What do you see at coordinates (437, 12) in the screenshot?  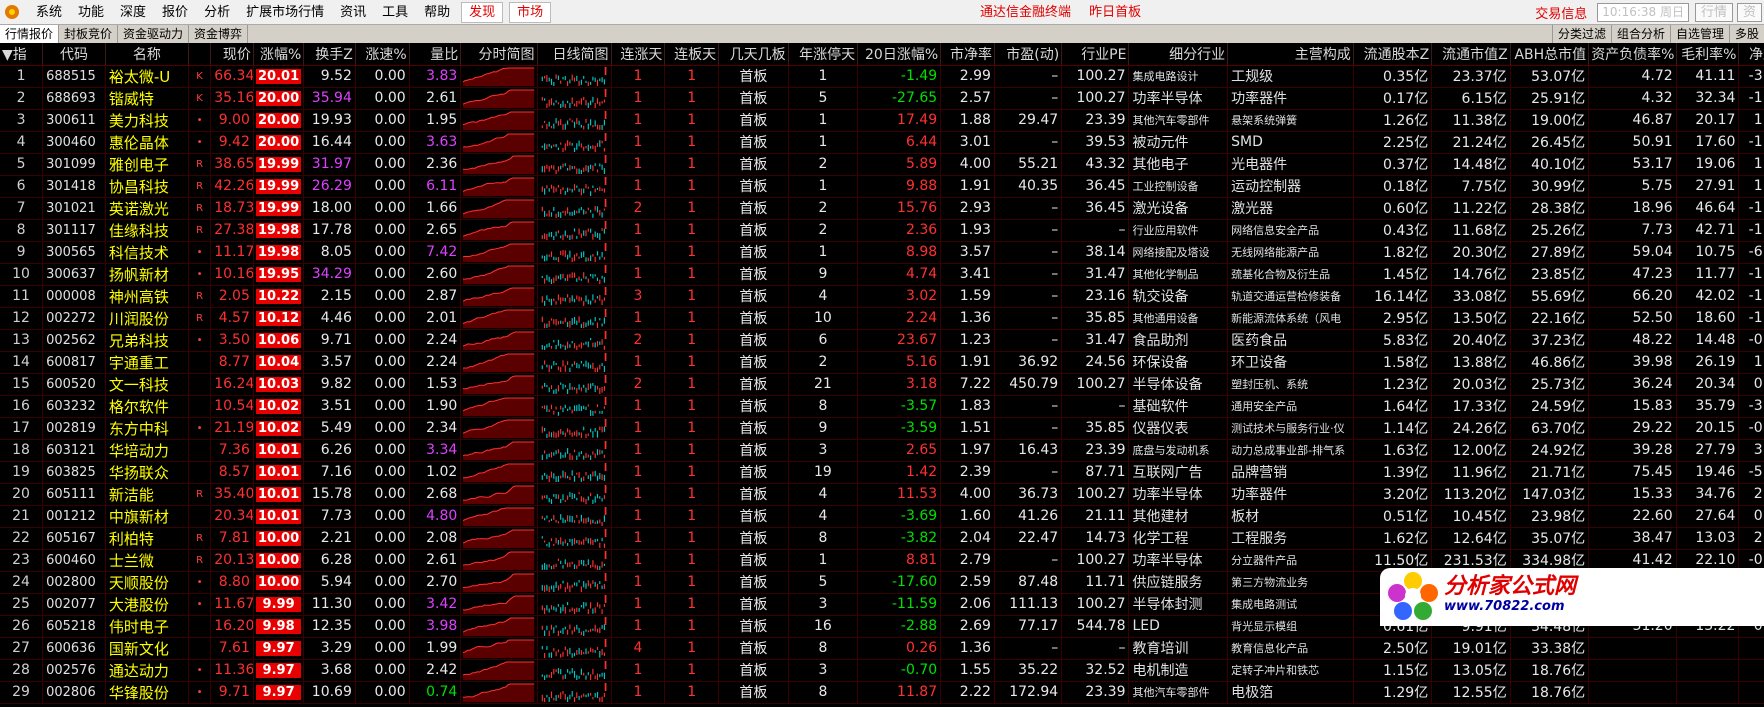 I see `menu-help: 帮助` at bounding box center [437, 12].